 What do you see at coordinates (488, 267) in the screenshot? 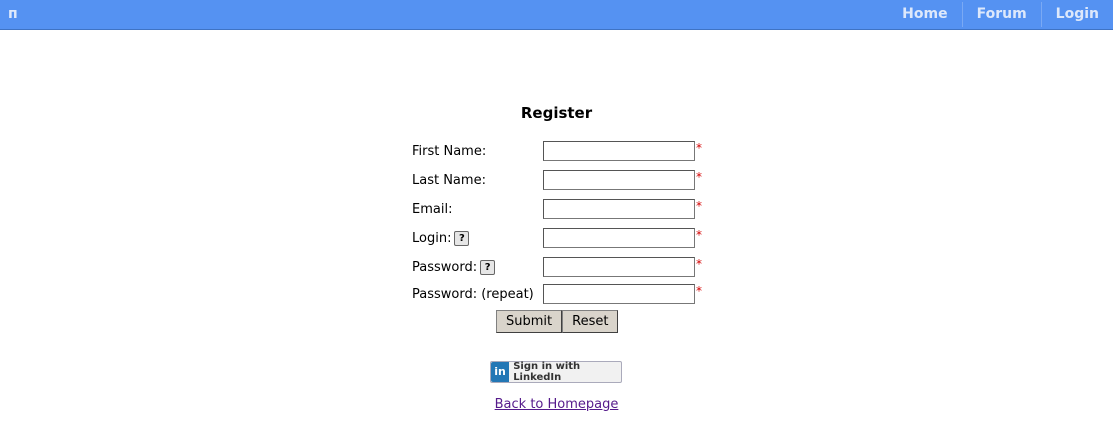
I see `password-help-icon: ?` at bounding box center [488, 267].